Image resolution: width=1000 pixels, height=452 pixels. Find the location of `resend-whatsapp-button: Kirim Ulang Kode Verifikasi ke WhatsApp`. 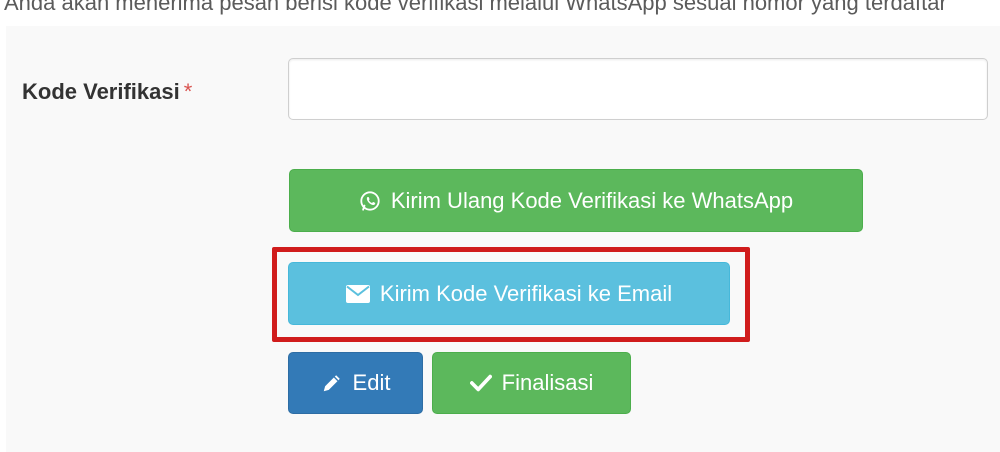

resend-whatsapp-button: Kirim Ulang Kode Verifikasi ke WhatsApp is located at coordinates (576, 200).